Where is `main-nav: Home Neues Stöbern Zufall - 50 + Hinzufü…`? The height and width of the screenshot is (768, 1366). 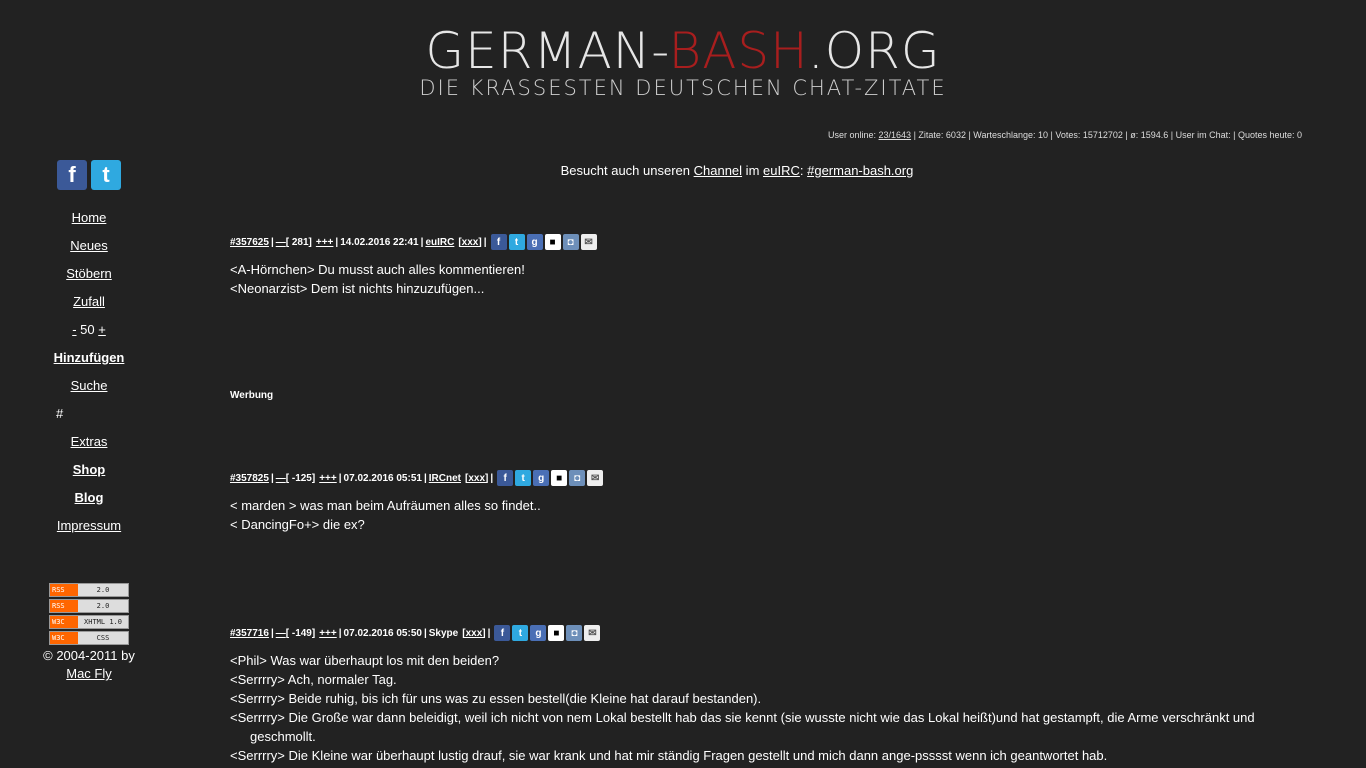 main-nav: Home Neues Stöbern Zufall - 50 + Hinzufü… is located at coordinates (89, 377).